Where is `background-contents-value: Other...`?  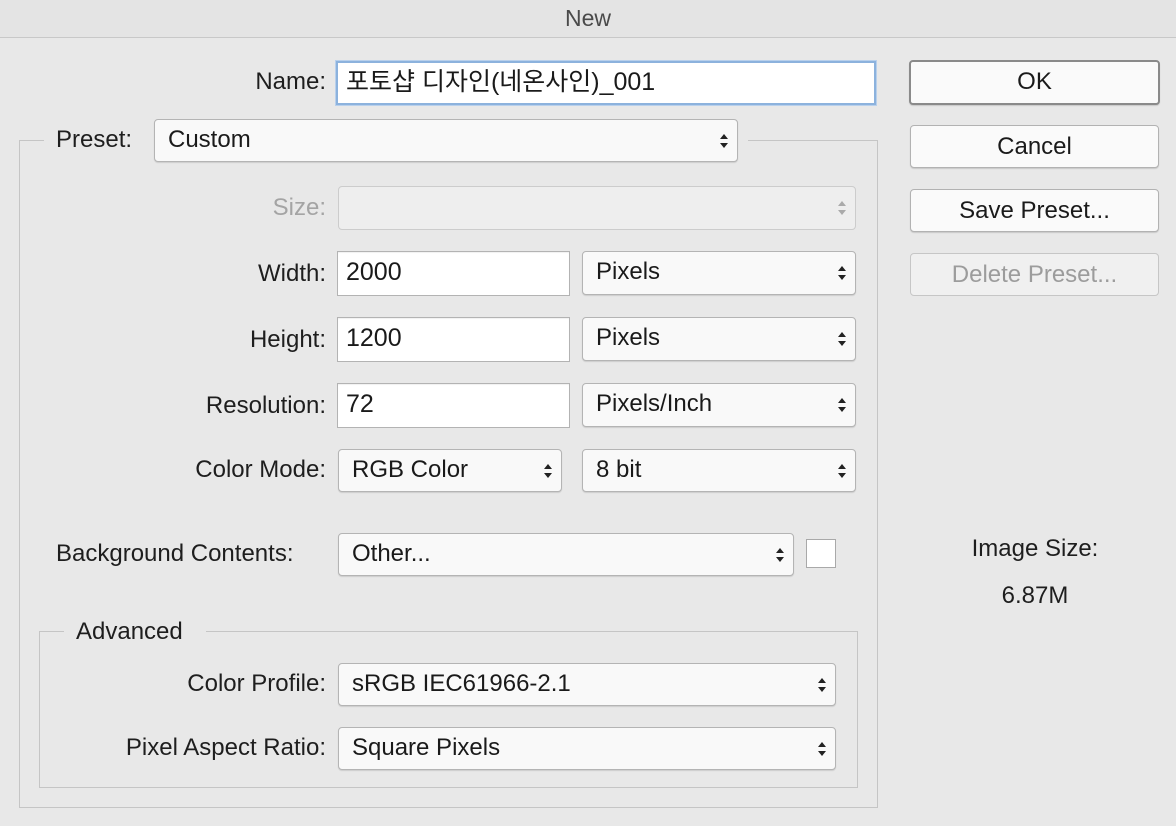
background-contents-value: Other... is located at coordinates (391, 553).